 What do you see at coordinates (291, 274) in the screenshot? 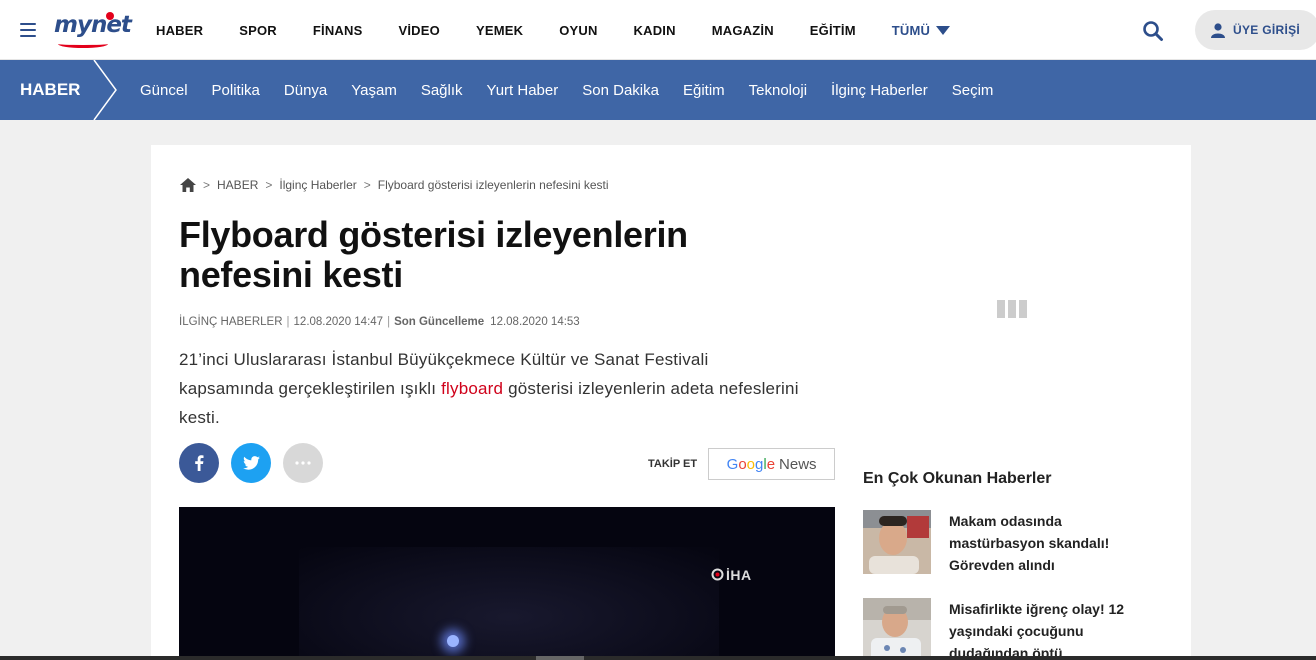
I see `article-title-line2: nefesini kesti` at bounding box center [291, 274].